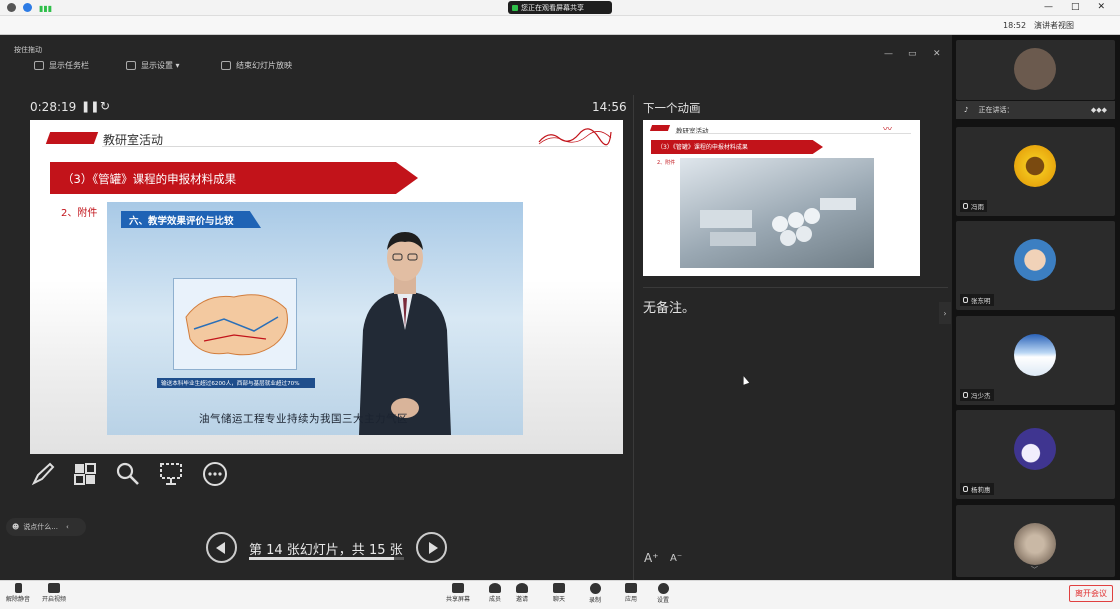 This screenshot has width=1120, height=609. What do you see at coordinates (575, 137) in the screenshot?
I see `great-wall-logo` at bounding box center [575, 137].